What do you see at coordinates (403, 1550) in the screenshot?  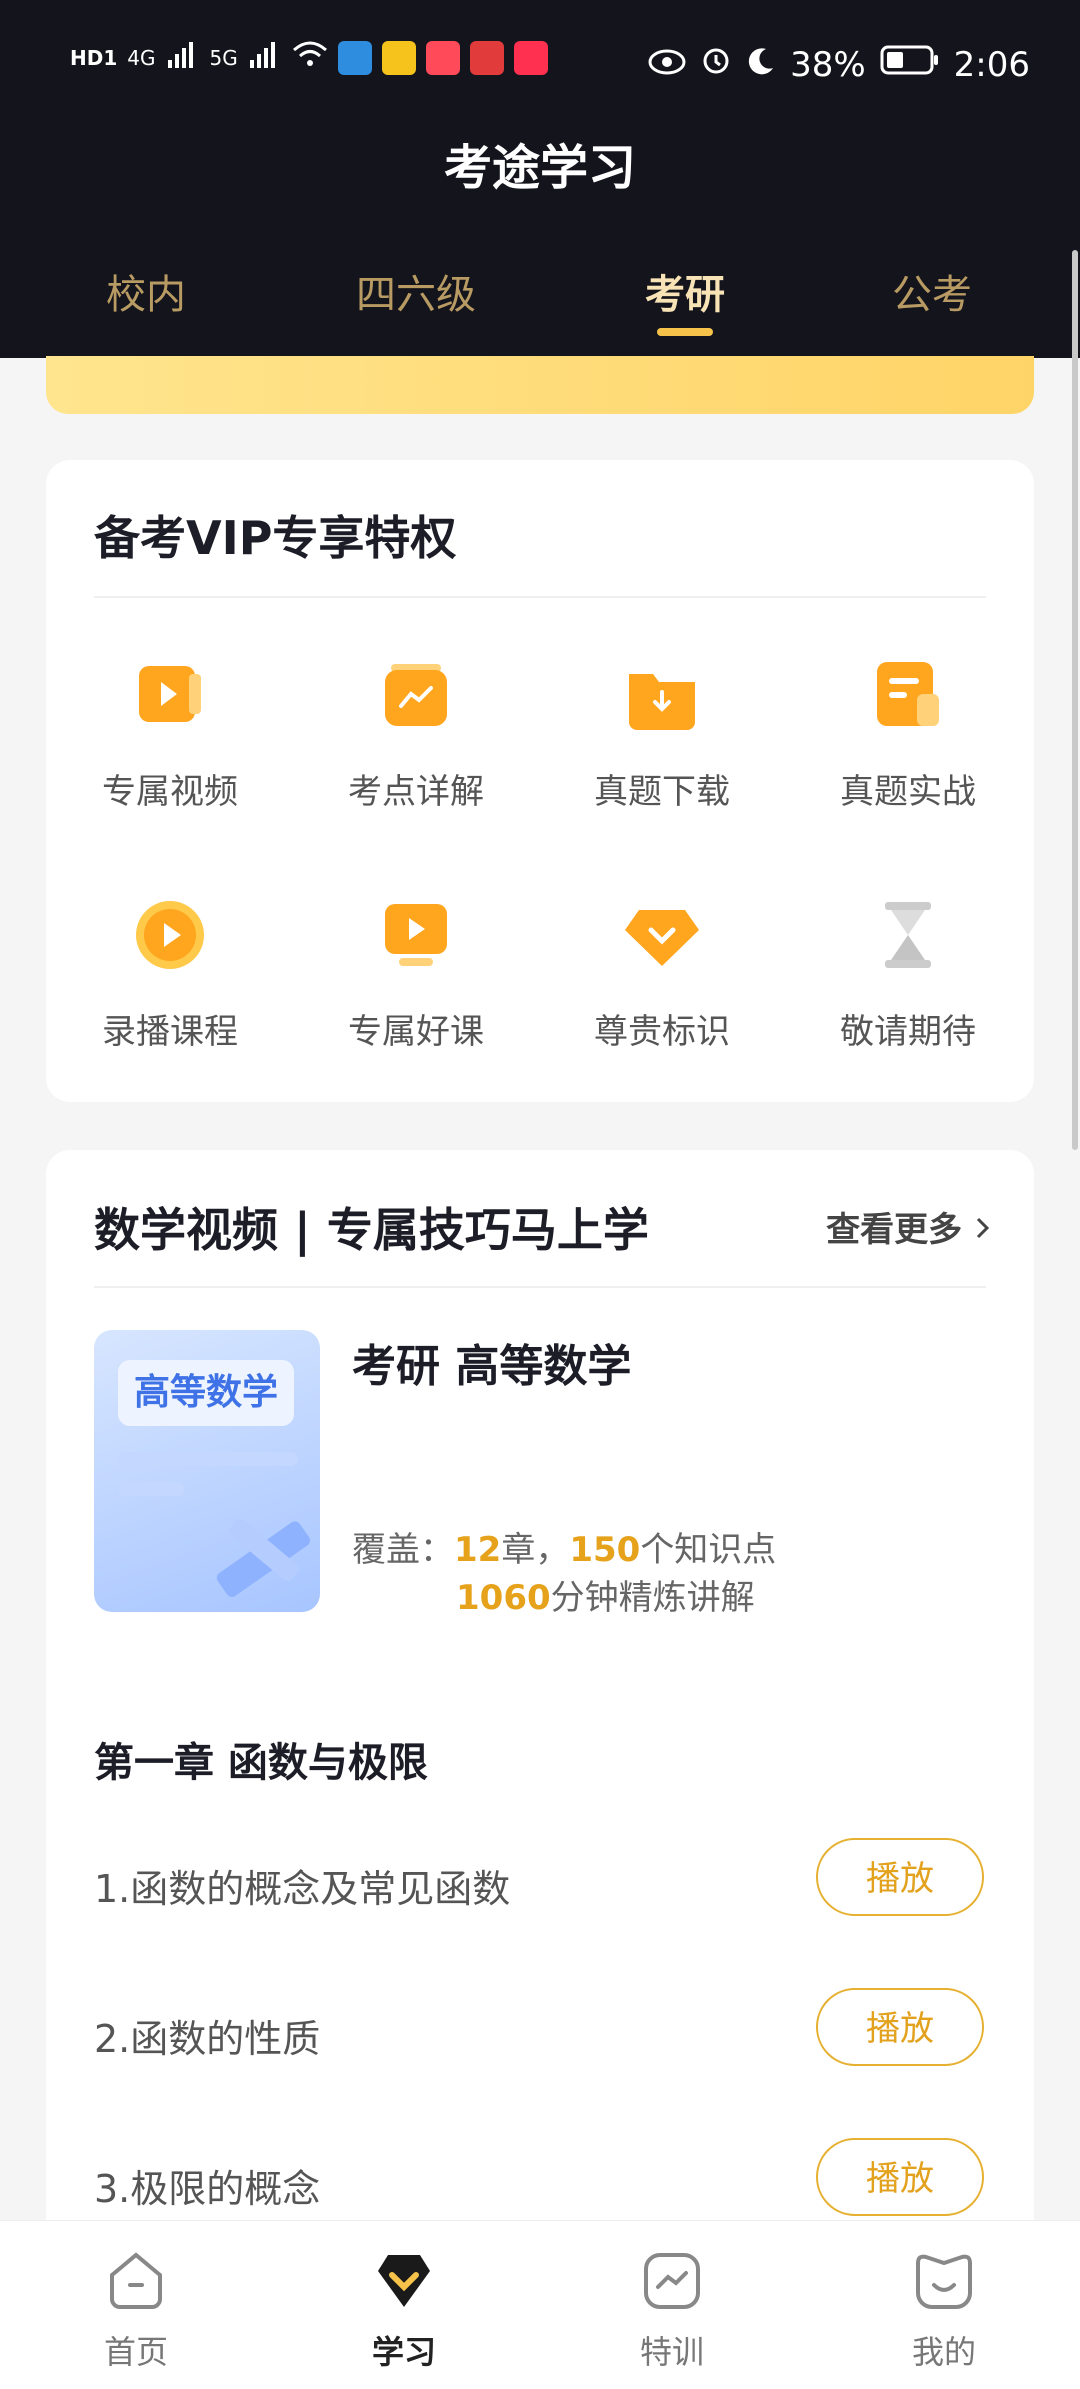 I see `coverage-prefix: 覆盖：` at bounding box center [403, 1550].